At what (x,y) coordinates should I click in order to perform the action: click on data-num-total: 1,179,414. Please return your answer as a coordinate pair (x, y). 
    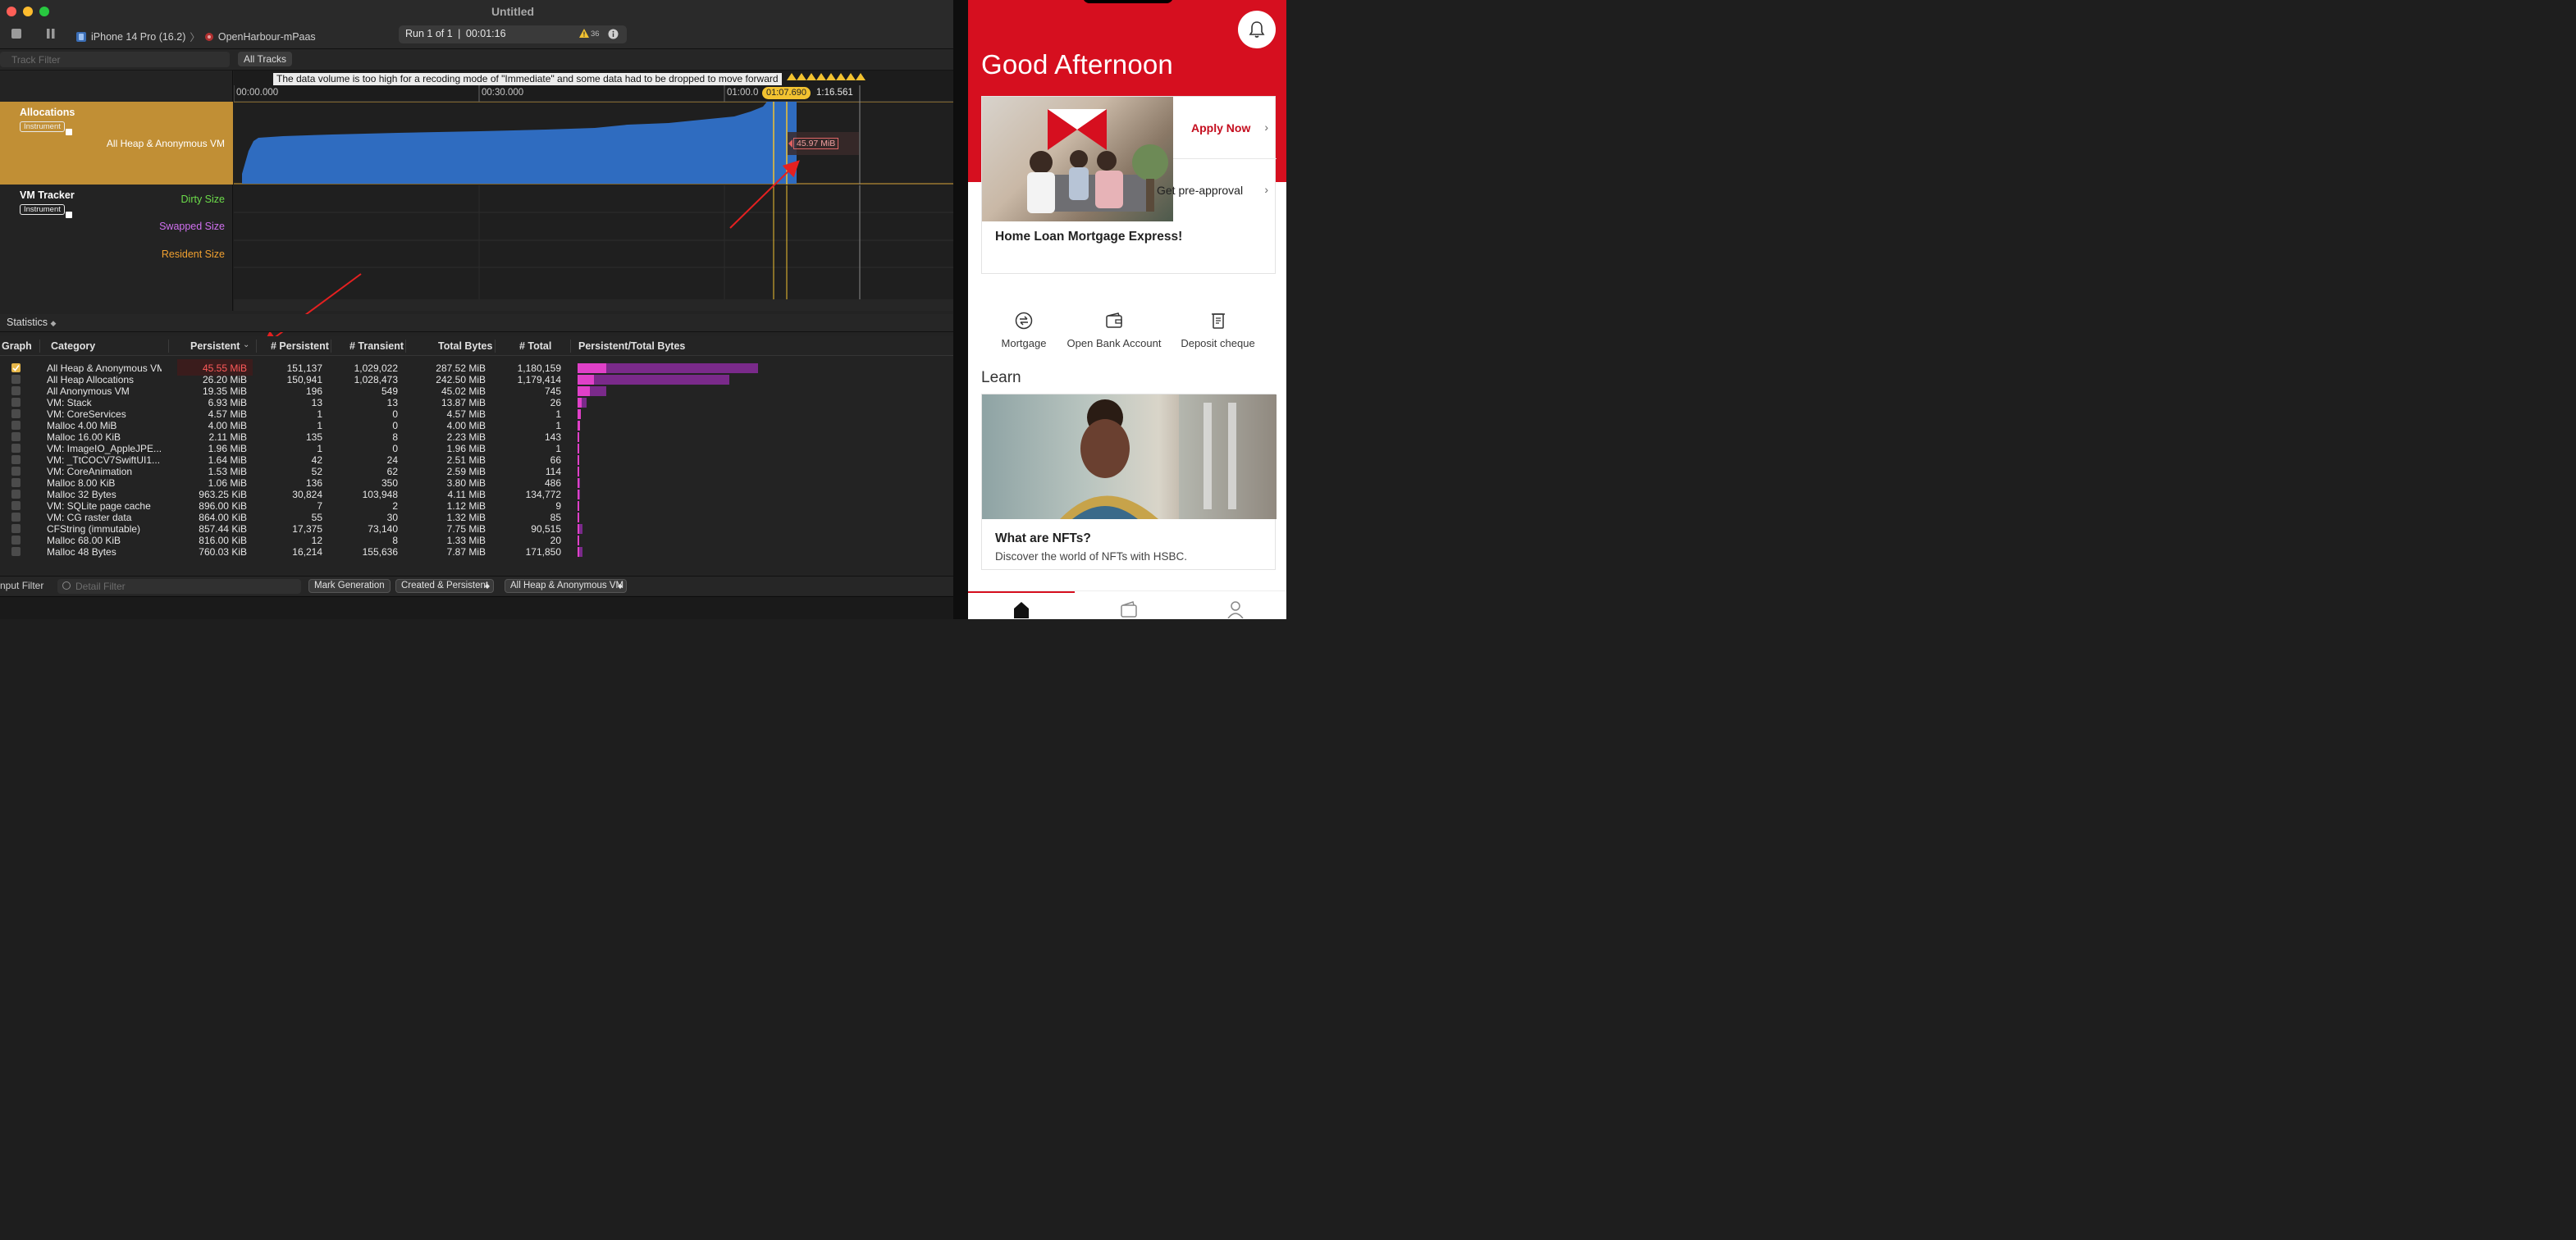
    Looking at the image, I should click on (539, 379).